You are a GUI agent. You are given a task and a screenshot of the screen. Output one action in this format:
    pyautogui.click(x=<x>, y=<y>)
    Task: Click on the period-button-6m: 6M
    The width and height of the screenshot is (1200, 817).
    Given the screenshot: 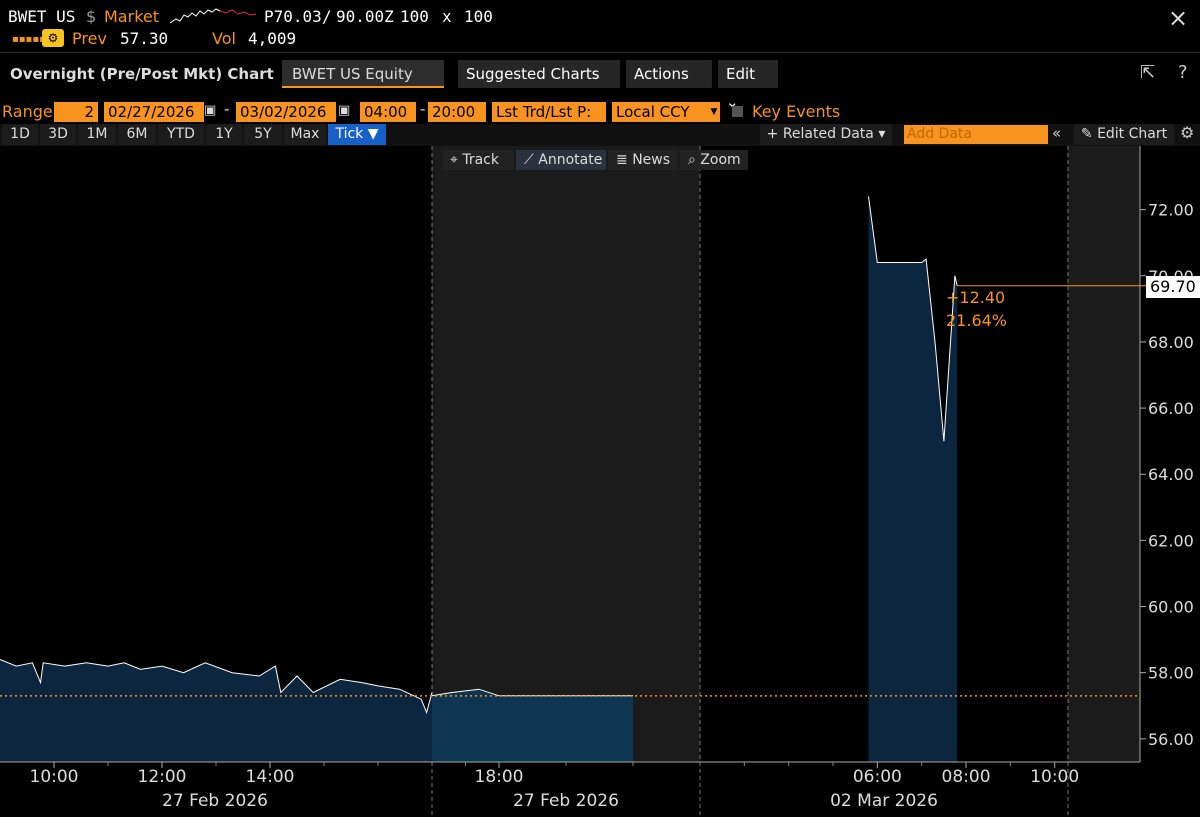 What is the action you would take?
    pyautogui.click(x=137, y=134)
    